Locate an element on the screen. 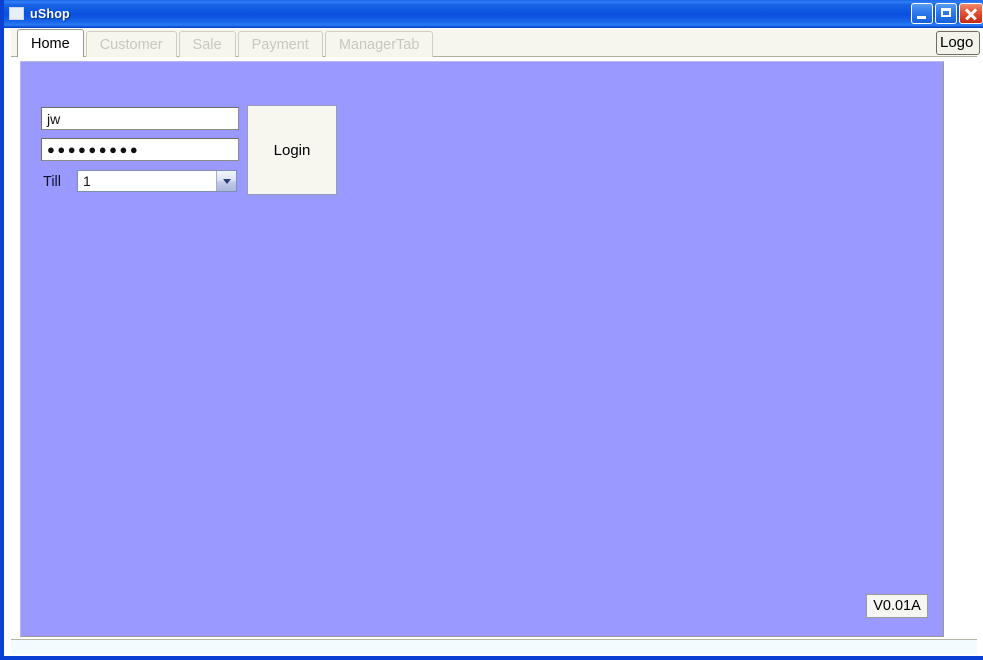  login-button: Login is located at coordinates (292, 150).